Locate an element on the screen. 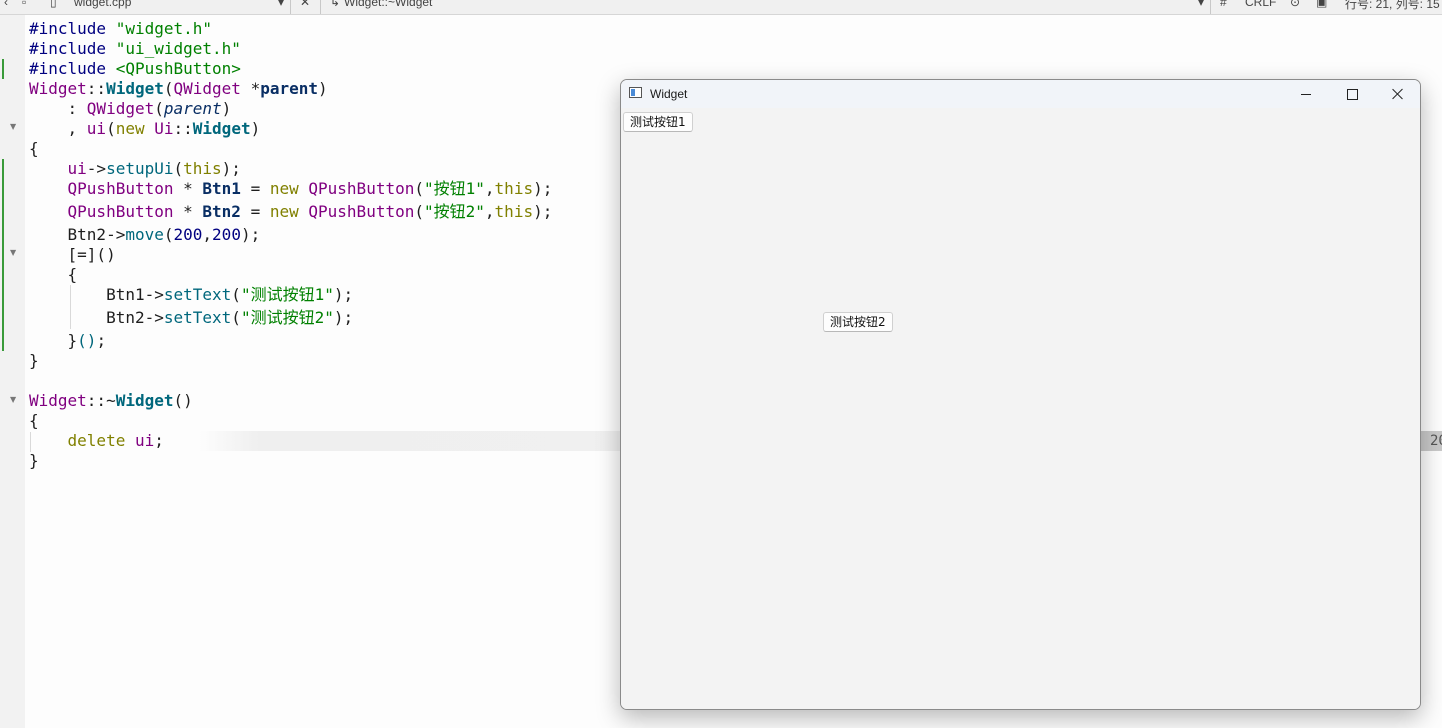 The image size is (1442, 728). test-button-1: 测试按钮1 is located at coordinates (658, 122).